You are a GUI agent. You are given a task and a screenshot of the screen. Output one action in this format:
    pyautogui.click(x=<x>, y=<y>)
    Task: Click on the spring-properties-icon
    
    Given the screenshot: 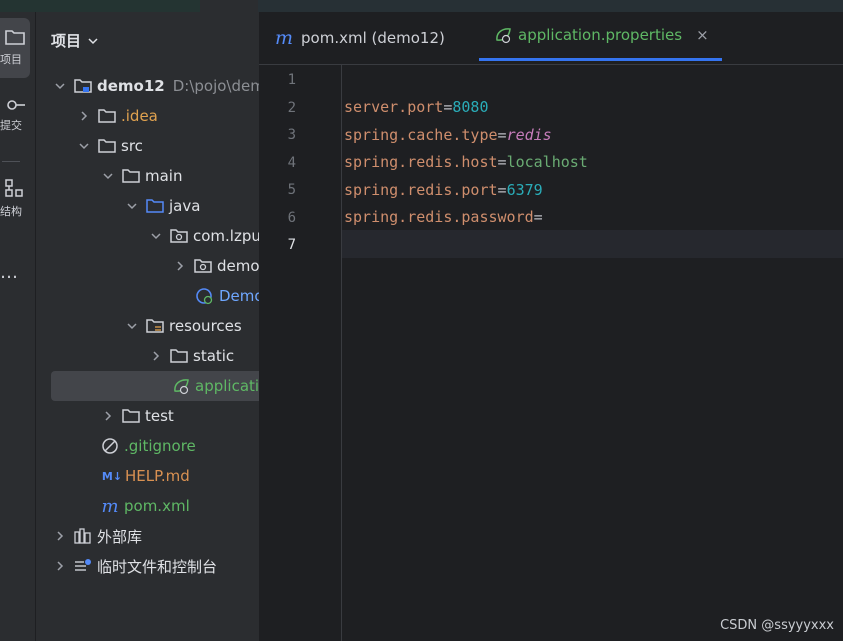 What is the action you would take?
    pyautogui.click(x=181, y=386)
    